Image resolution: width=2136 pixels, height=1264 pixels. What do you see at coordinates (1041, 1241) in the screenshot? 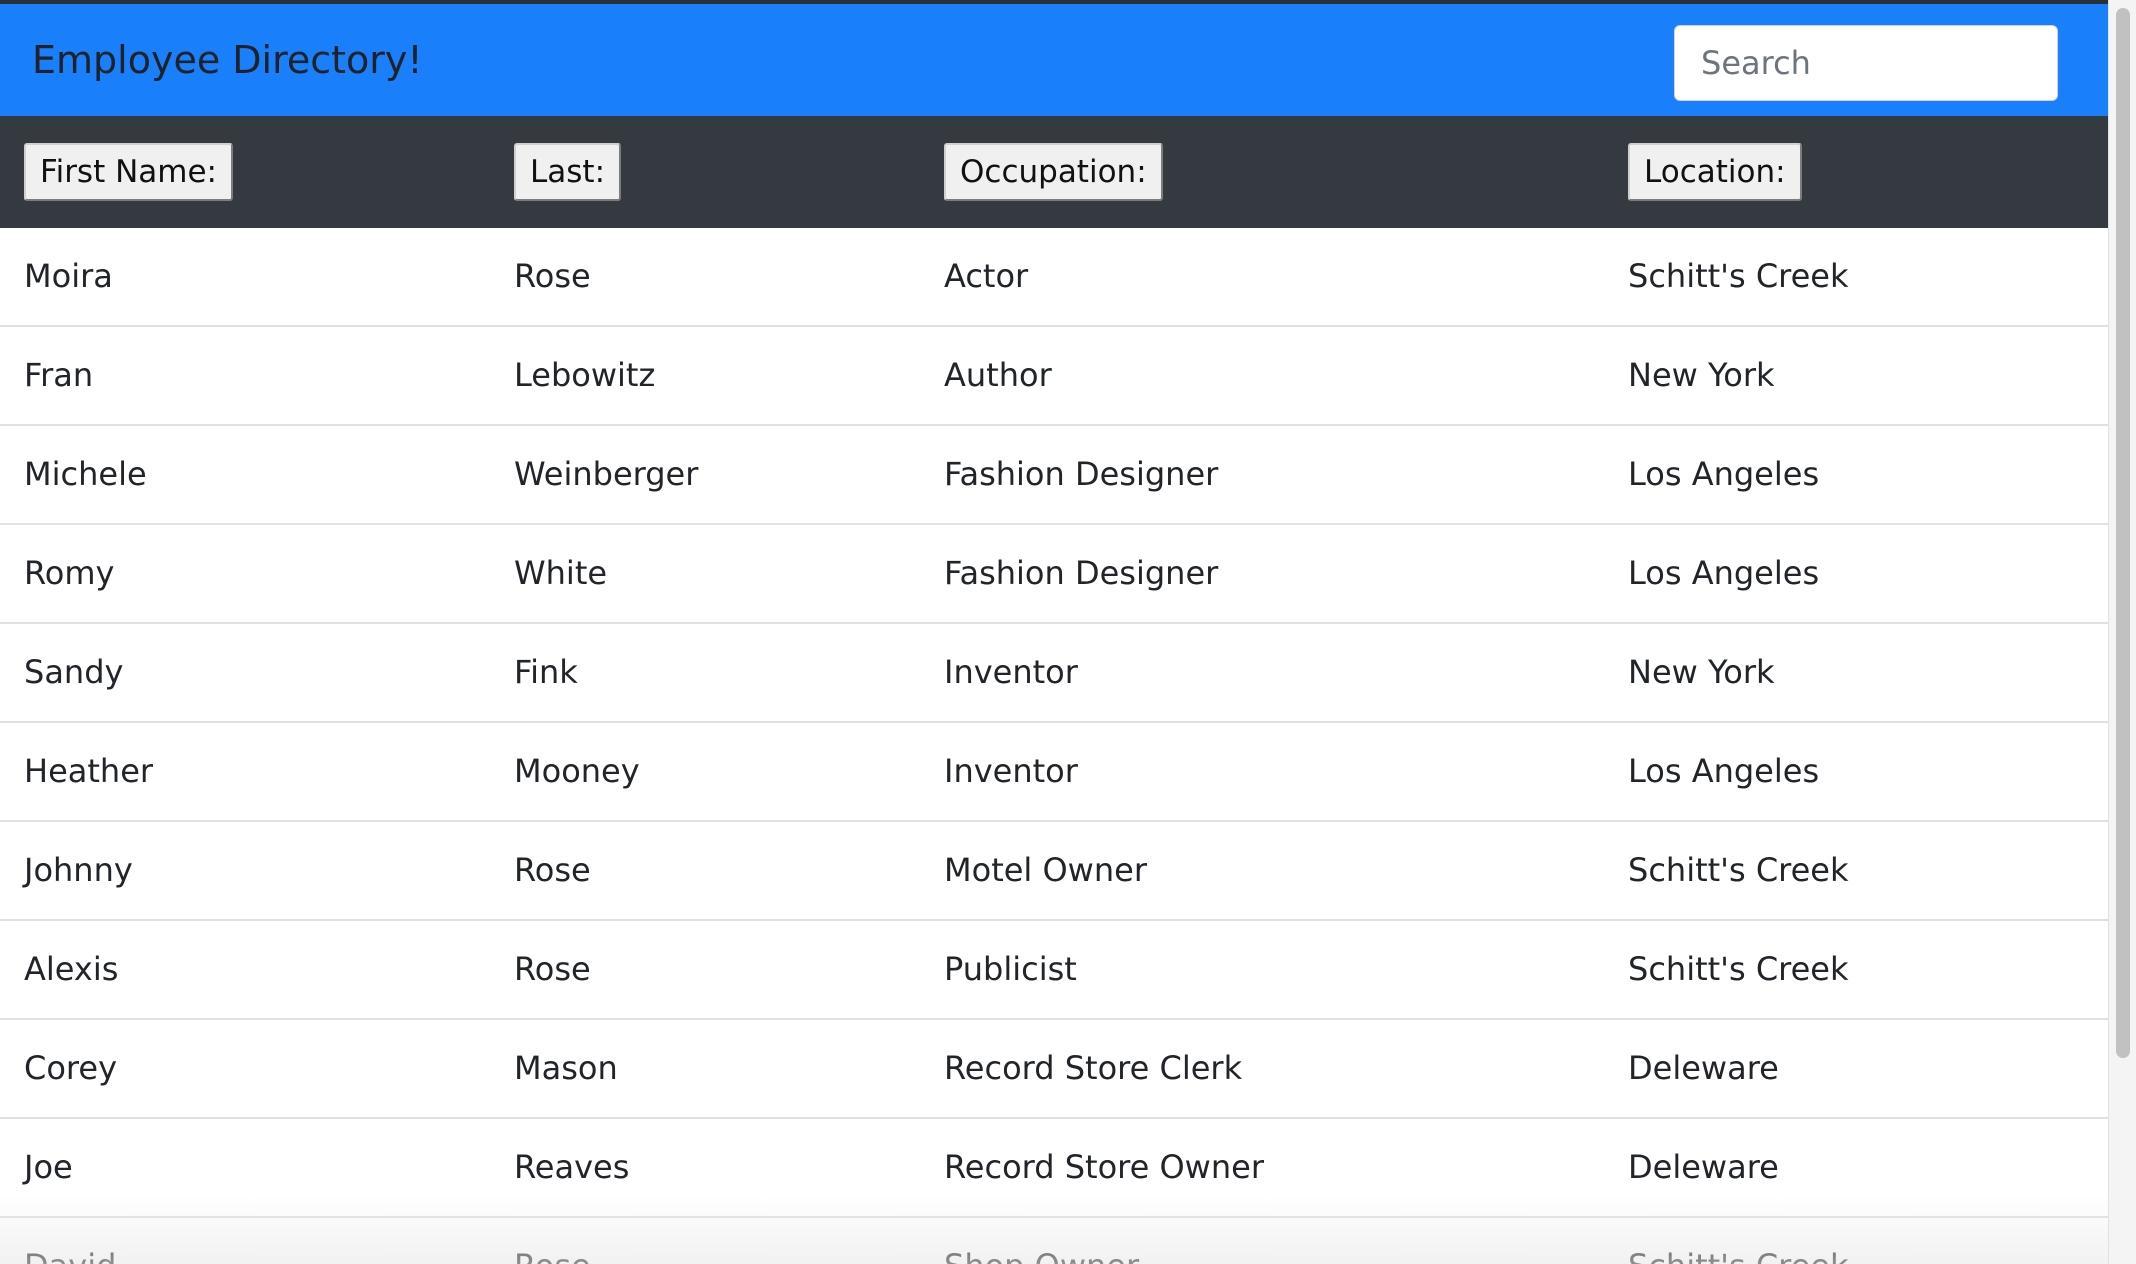
I see `cell-occupation: Shop Owner` at bounding box center [1041, 1241].